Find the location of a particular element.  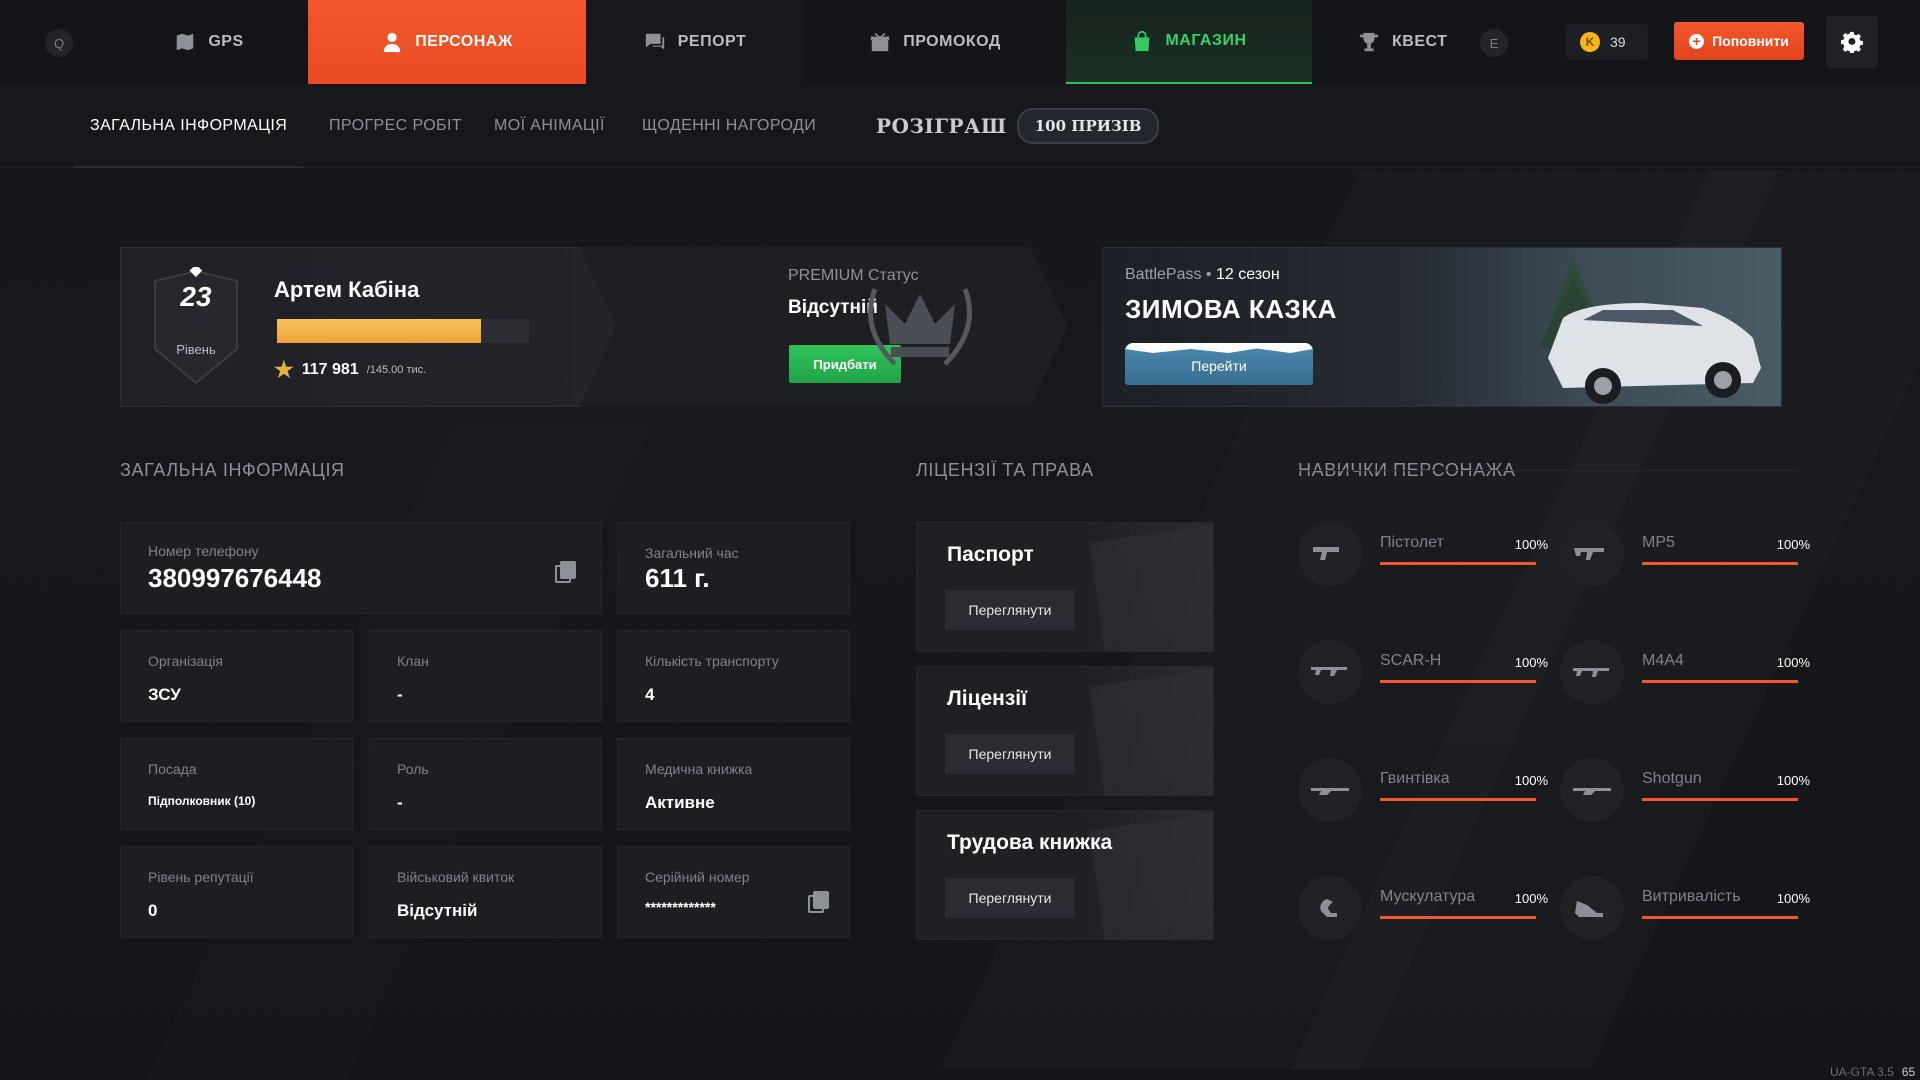

balance-value: 39 is located at coordinates (1618, 42).